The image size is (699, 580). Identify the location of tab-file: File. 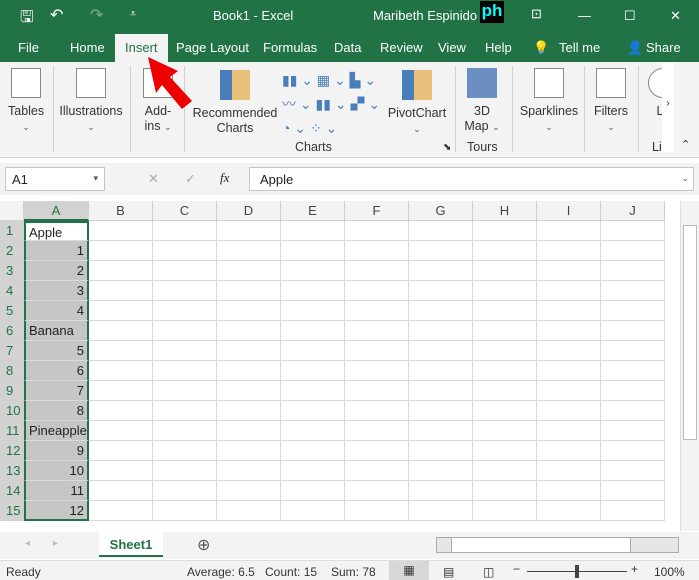
(28, 47).